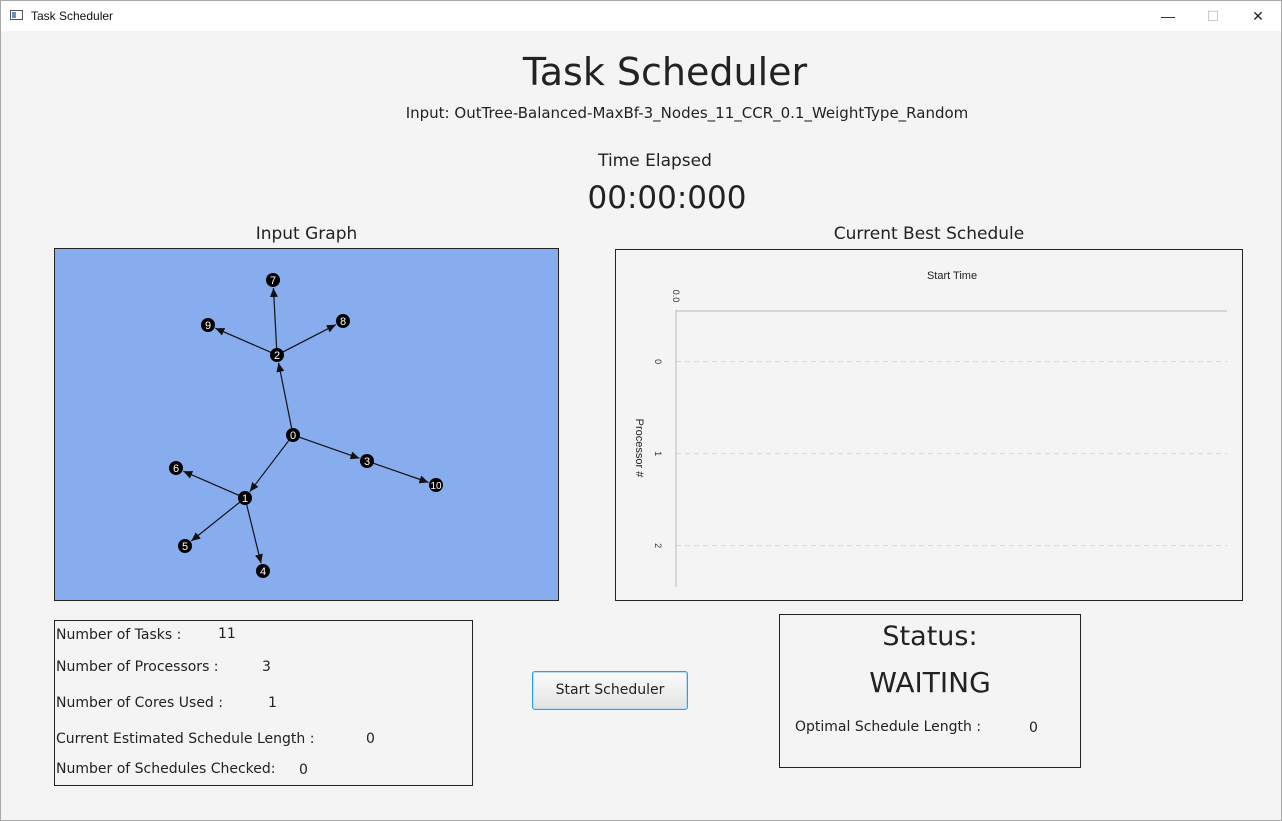  What do you see at coordinates (119, 635) in the screenshot?
I see `tasks-label: Number of Tasks :` at bounding box center [119, 635].